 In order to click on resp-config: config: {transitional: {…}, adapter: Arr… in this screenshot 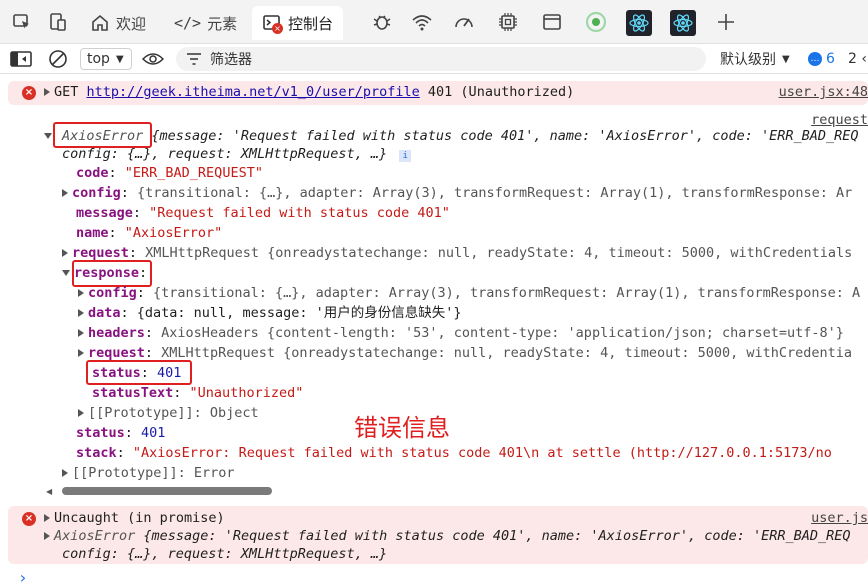, I will do `click(469, 293)`.